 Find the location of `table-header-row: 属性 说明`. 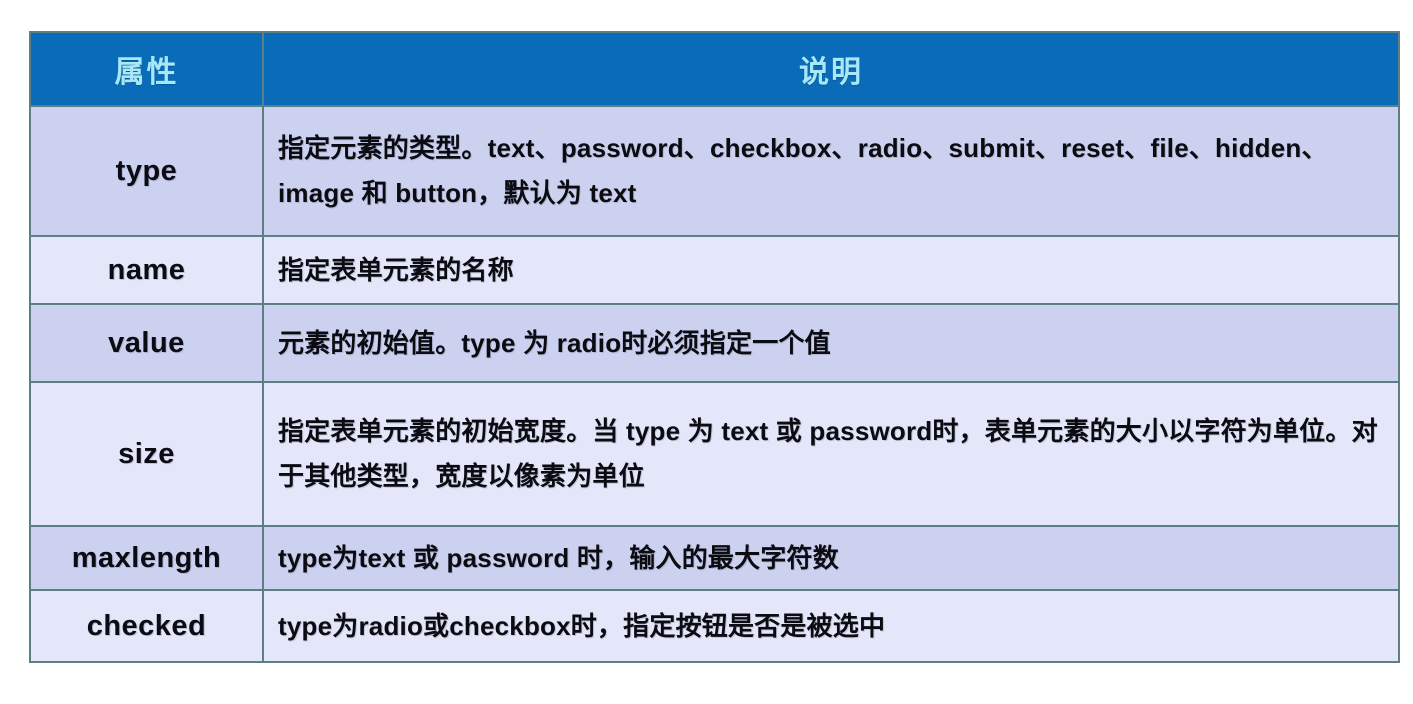

table-header-row: 属性 说明 is located at coordinates (714, 69).